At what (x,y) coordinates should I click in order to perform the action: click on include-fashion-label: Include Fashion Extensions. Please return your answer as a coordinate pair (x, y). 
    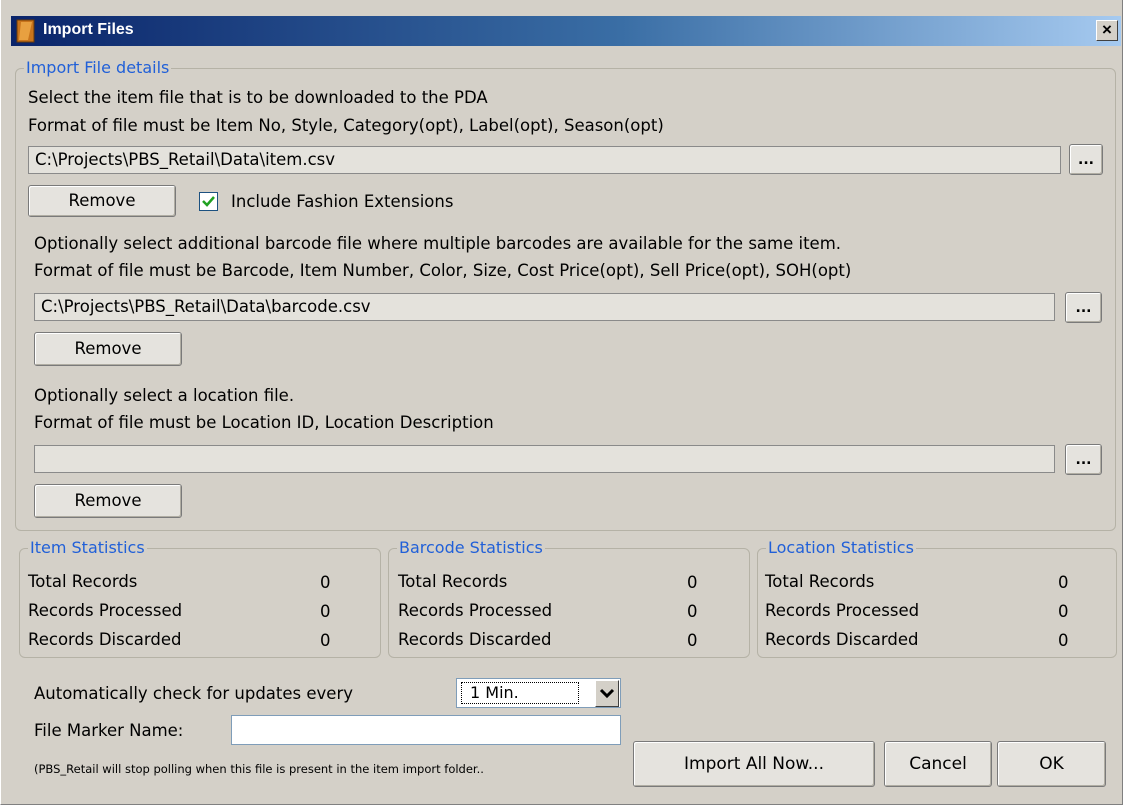
    Looking at the image, I should click on (342, 202).